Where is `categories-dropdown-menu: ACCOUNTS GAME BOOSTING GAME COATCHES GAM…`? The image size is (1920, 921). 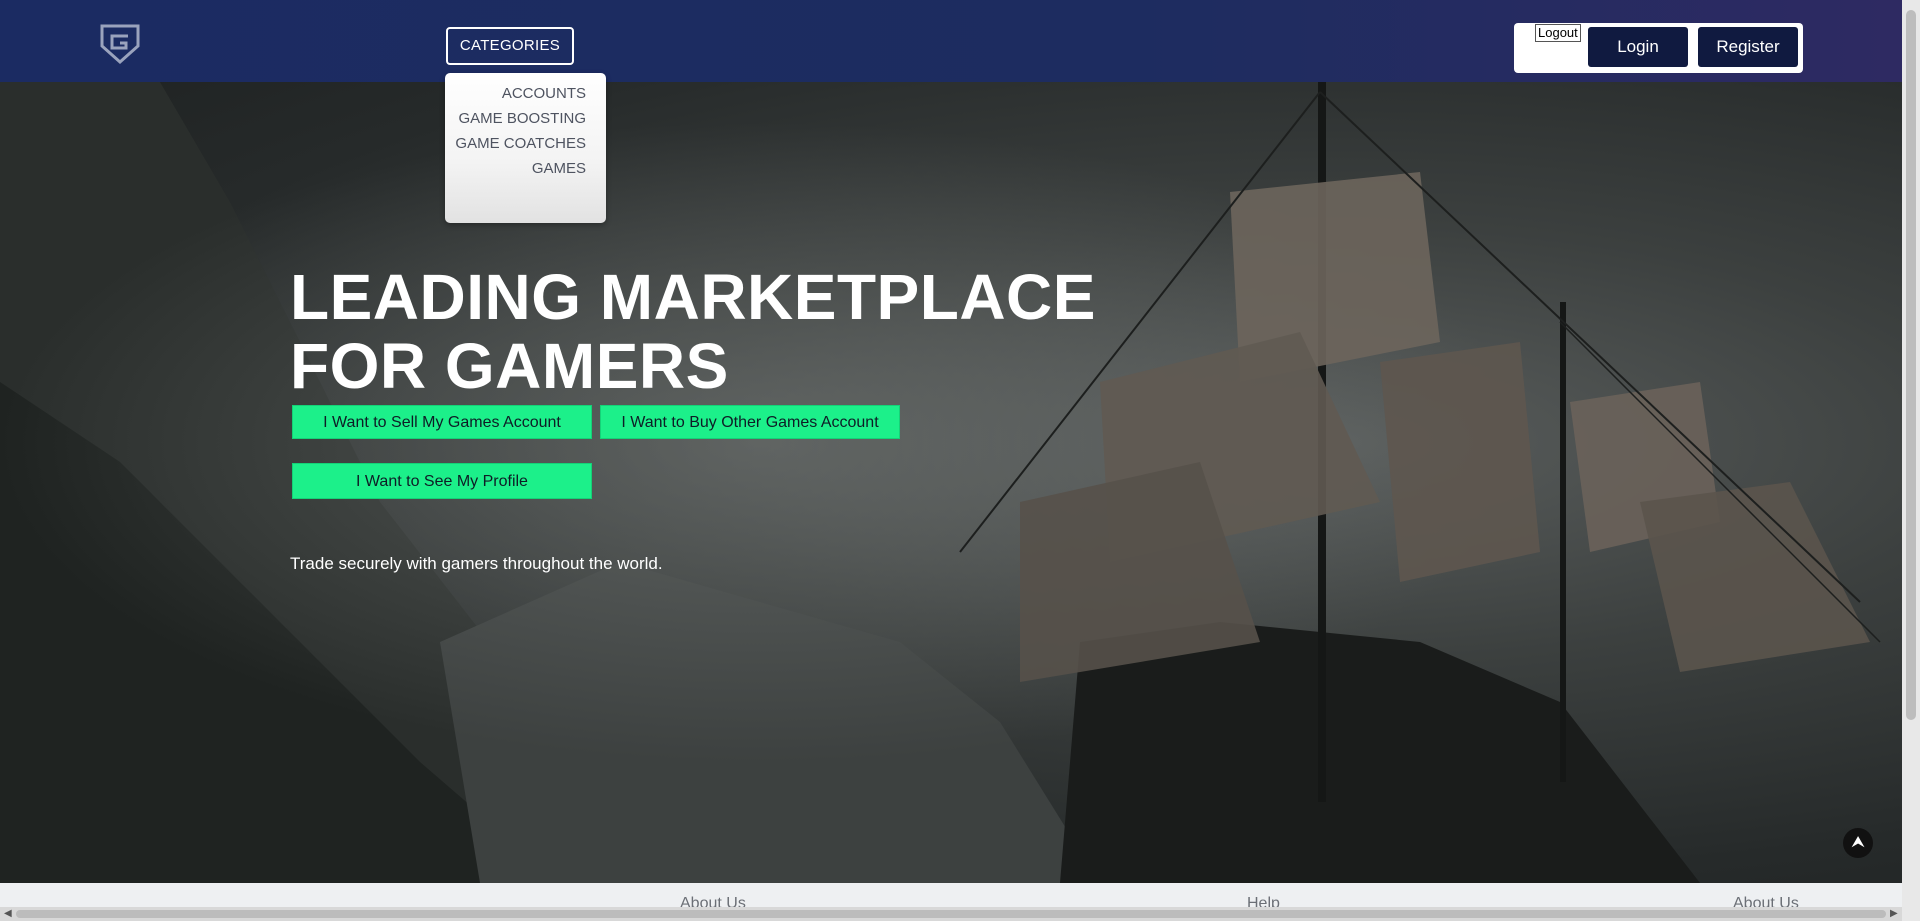 categories-dropdown-menu: ACCOUNTS GAME BOOSTING GAME COATCHES GAM… is located at coordinates (525, 148).